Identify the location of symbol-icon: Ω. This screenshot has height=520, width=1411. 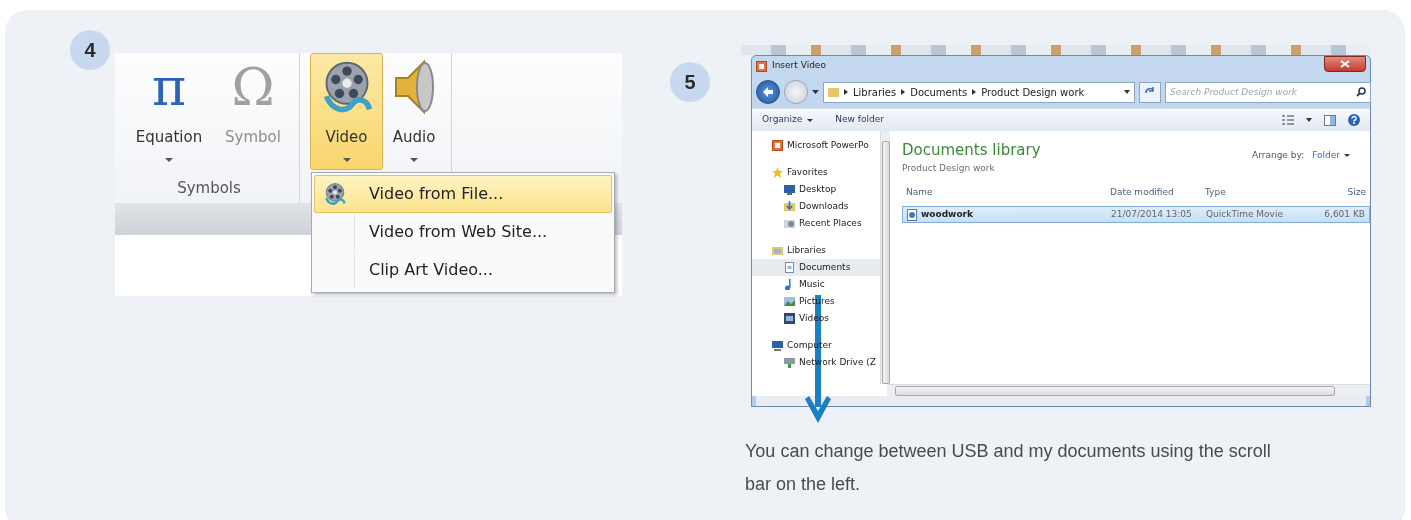
(253, 87).